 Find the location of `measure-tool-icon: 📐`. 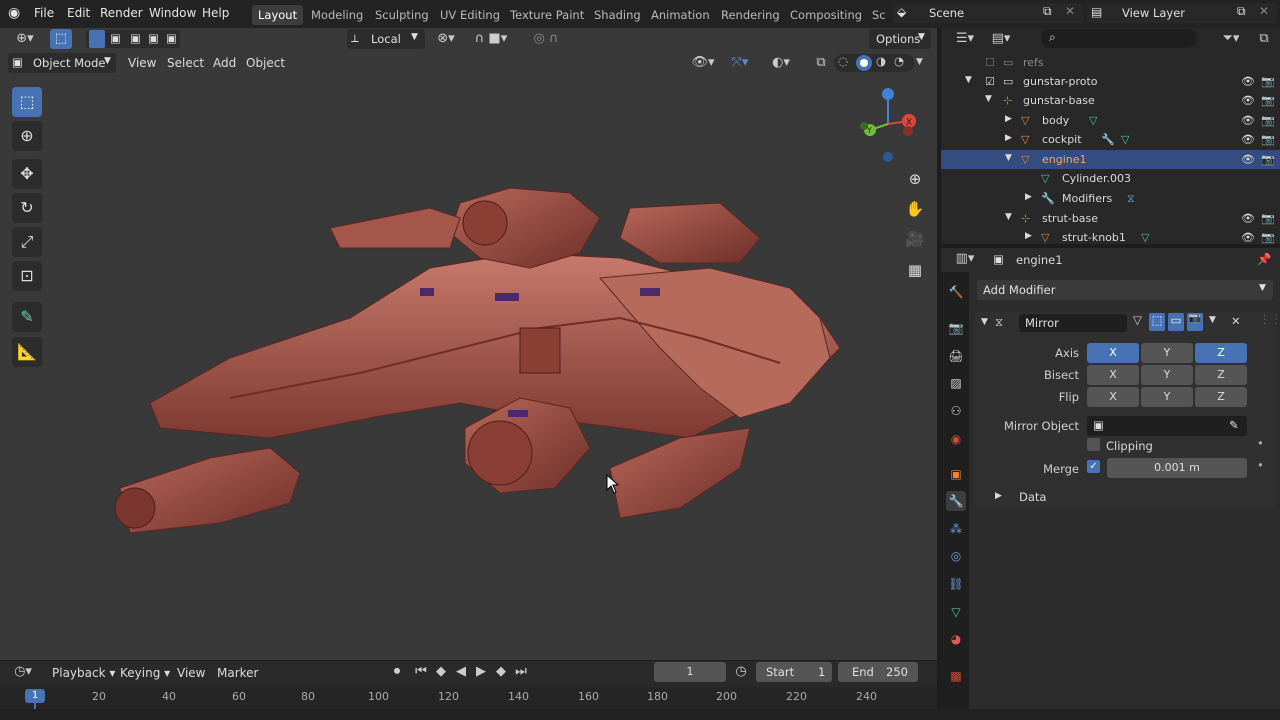

measure-tool-icon: 📐 is located at coordinates (27, 352).